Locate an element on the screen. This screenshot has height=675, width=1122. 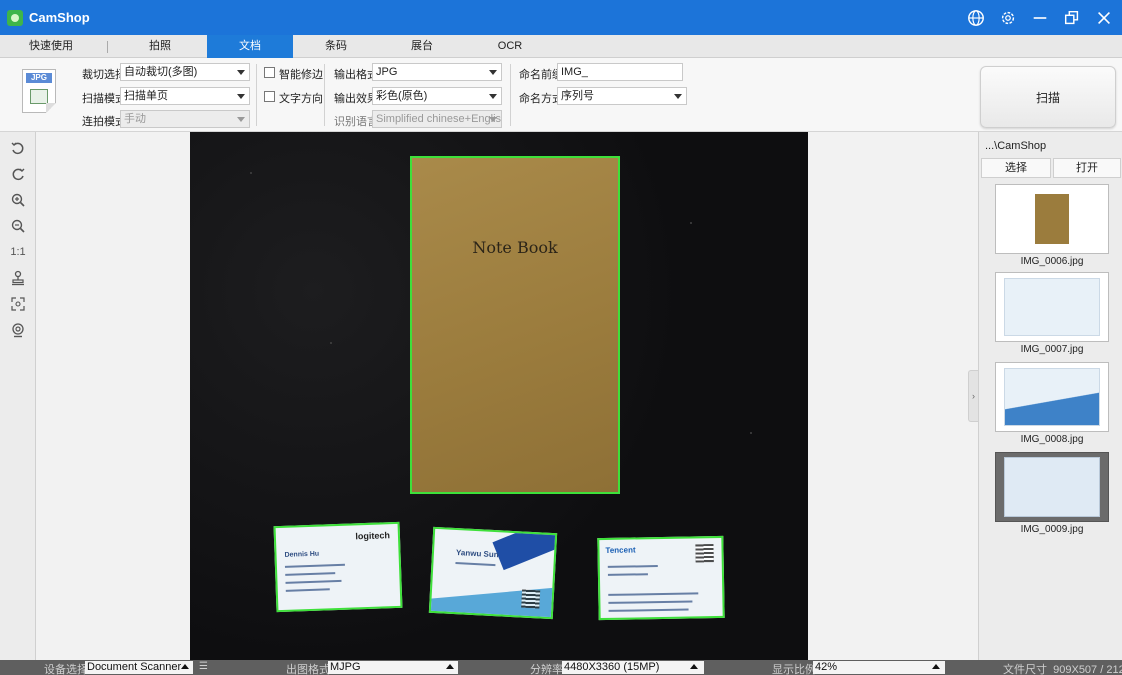
zoom-out-icon is located at coordinates (18, 226).